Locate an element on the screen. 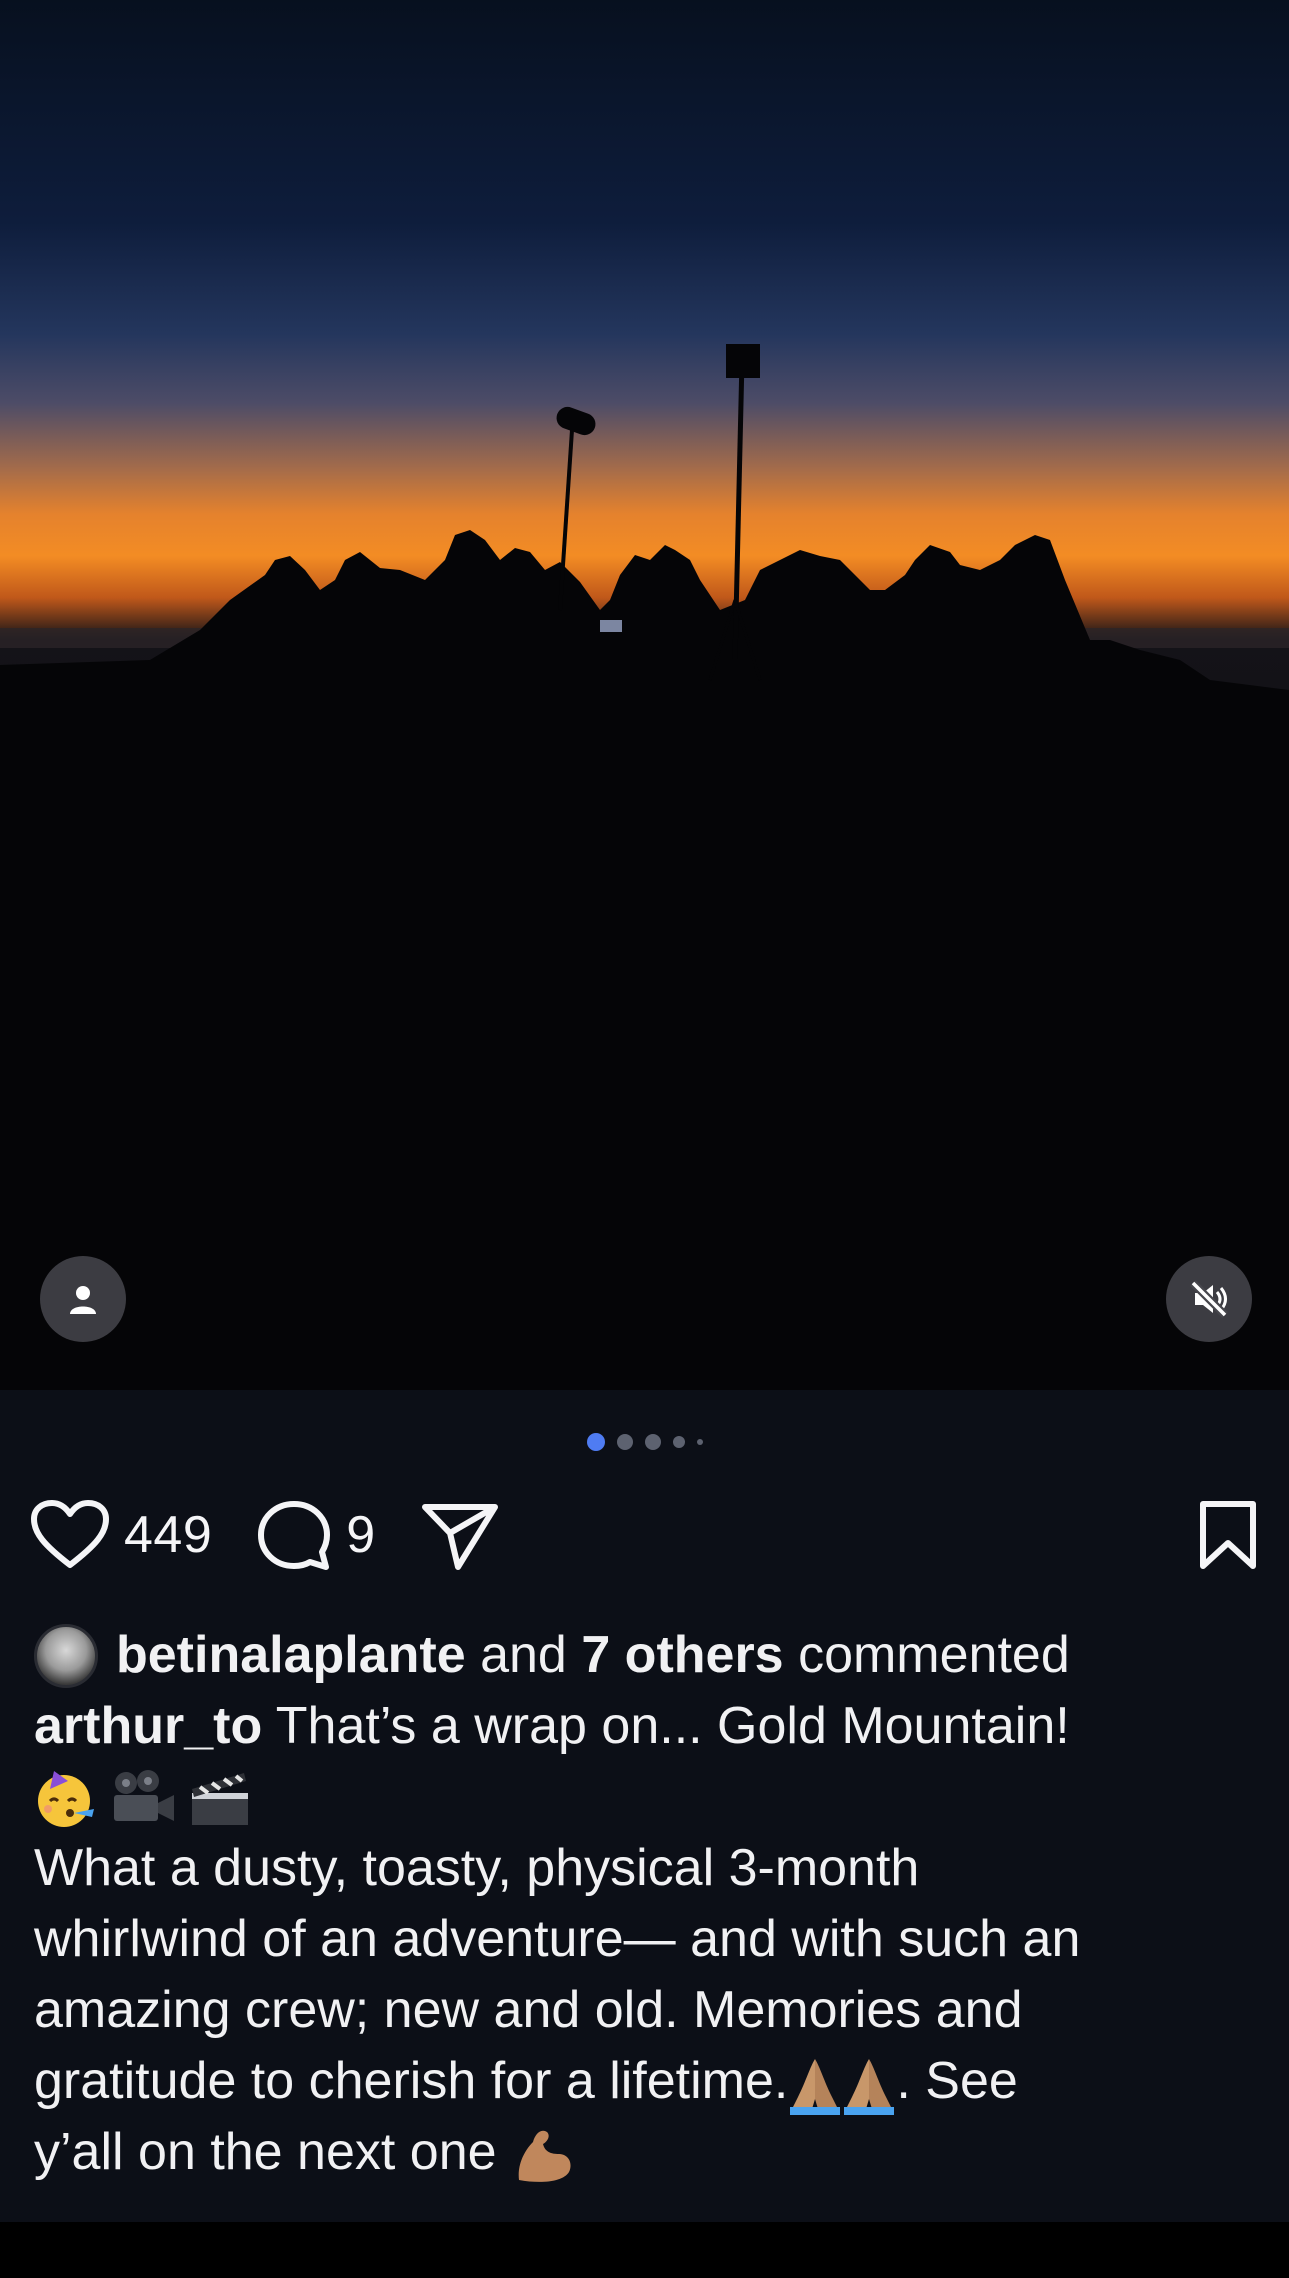 Image resolution: width=1289 pixels, height=2278 pixels. share-action is located at coordinates (460, 1535).